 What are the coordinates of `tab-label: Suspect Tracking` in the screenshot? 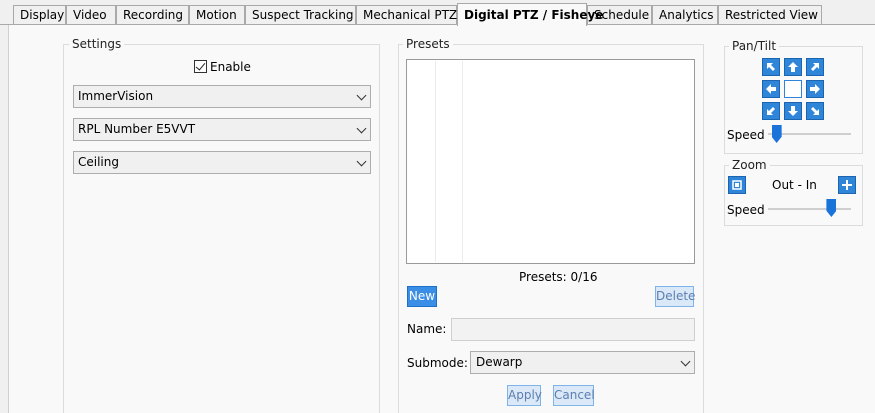 It's located at (303, 15).